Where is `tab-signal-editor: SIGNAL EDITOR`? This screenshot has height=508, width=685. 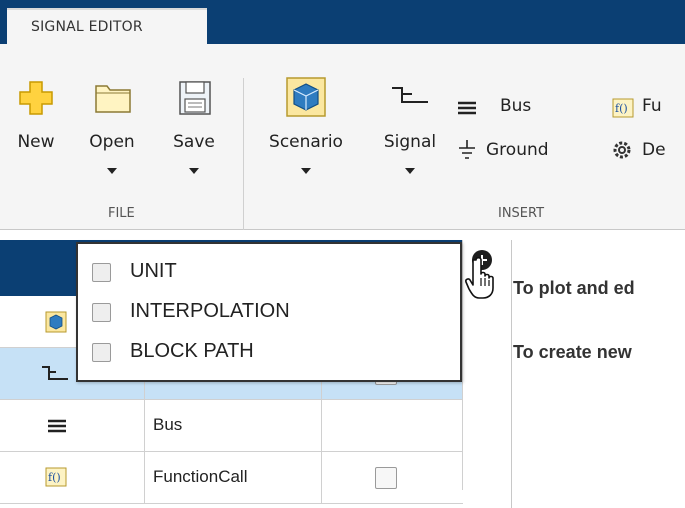
tab-signal-editor: SIGNAL EDITOR is located at coordinates (107, 26).